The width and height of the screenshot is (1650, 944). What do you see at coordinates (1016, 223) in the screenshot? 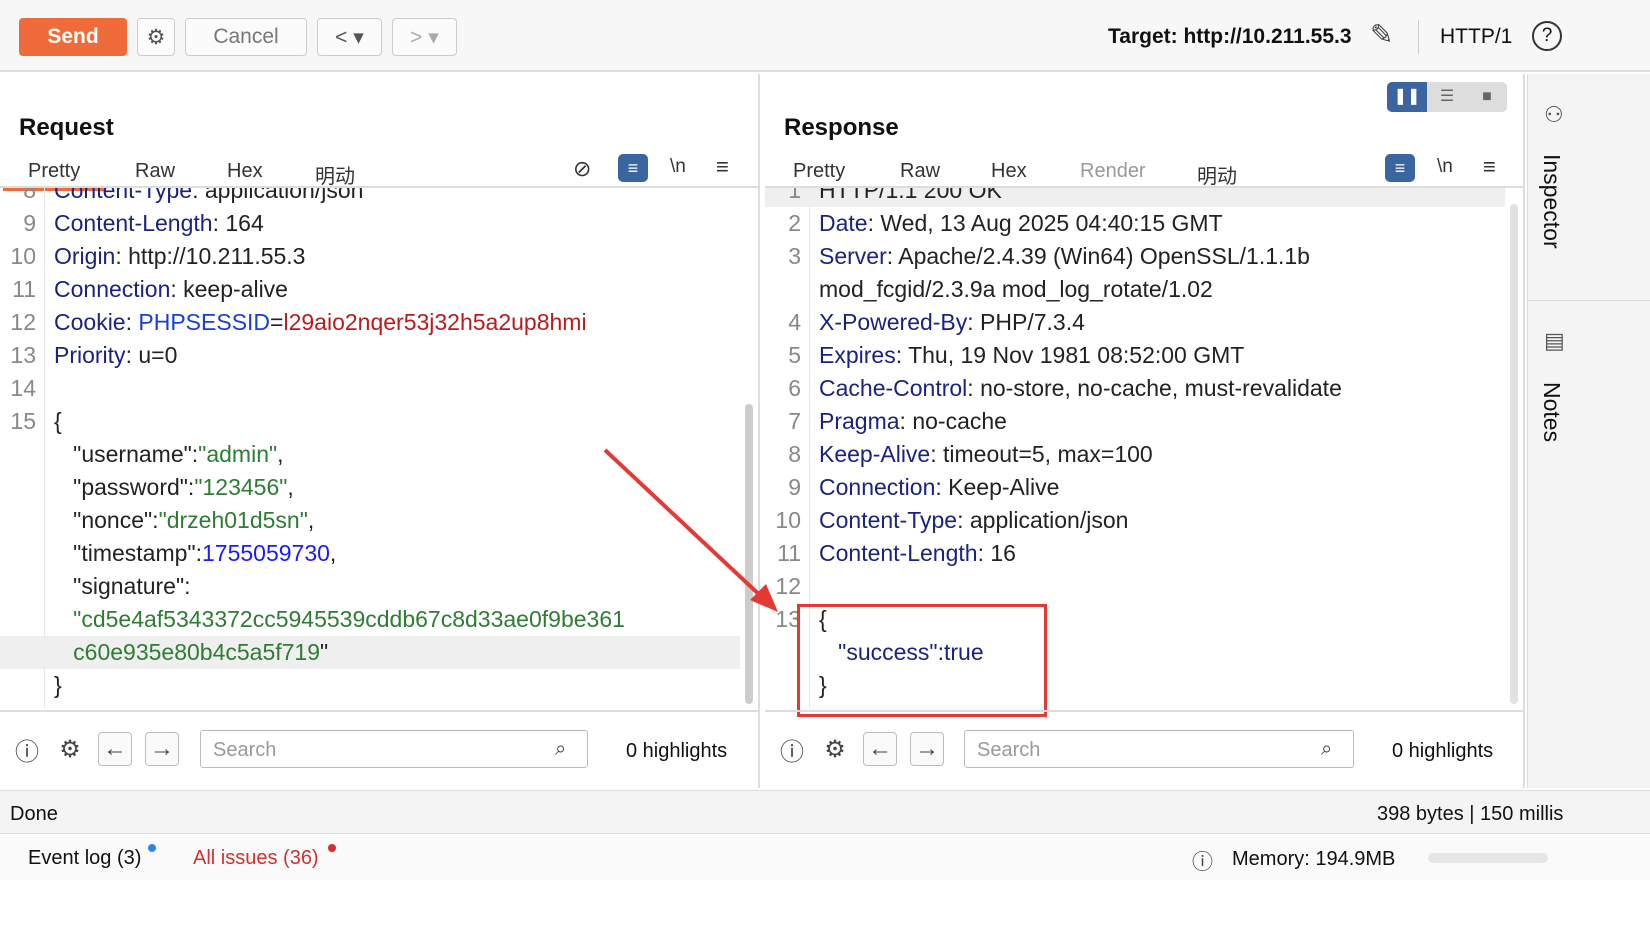
I see `line-text: Date: Wed, 13 Aug 2025 04:40:15 GMT` at bounding box center [1016, 223].